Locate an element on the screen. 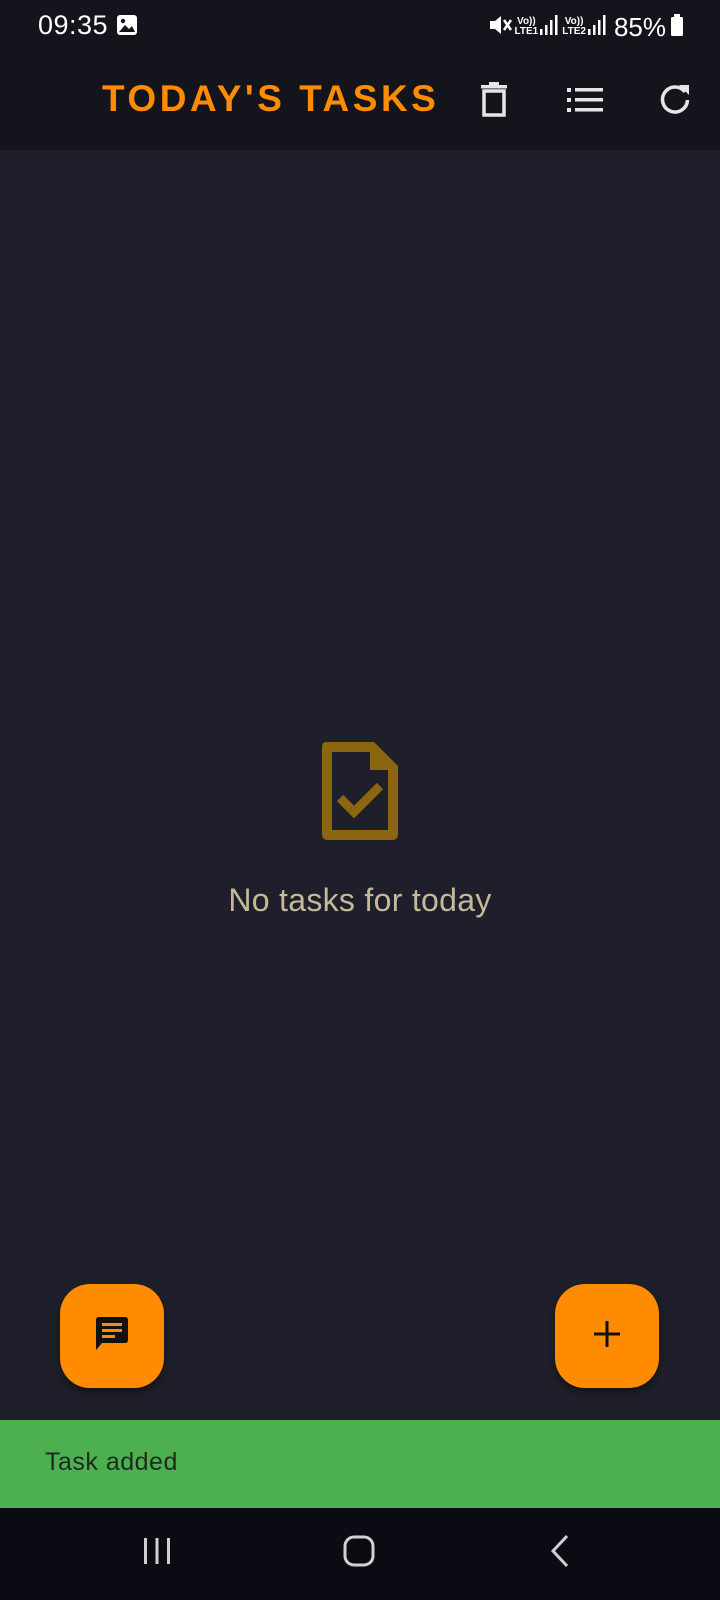  app-bar: TODAY'S TASKS is located at coordinates (360, 102).